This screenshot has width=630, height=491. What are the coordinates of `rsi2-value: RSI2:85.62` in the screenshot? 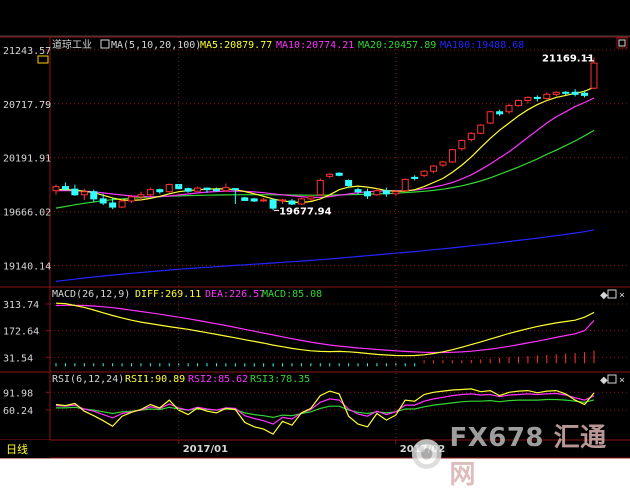 It's located at (218, 379).